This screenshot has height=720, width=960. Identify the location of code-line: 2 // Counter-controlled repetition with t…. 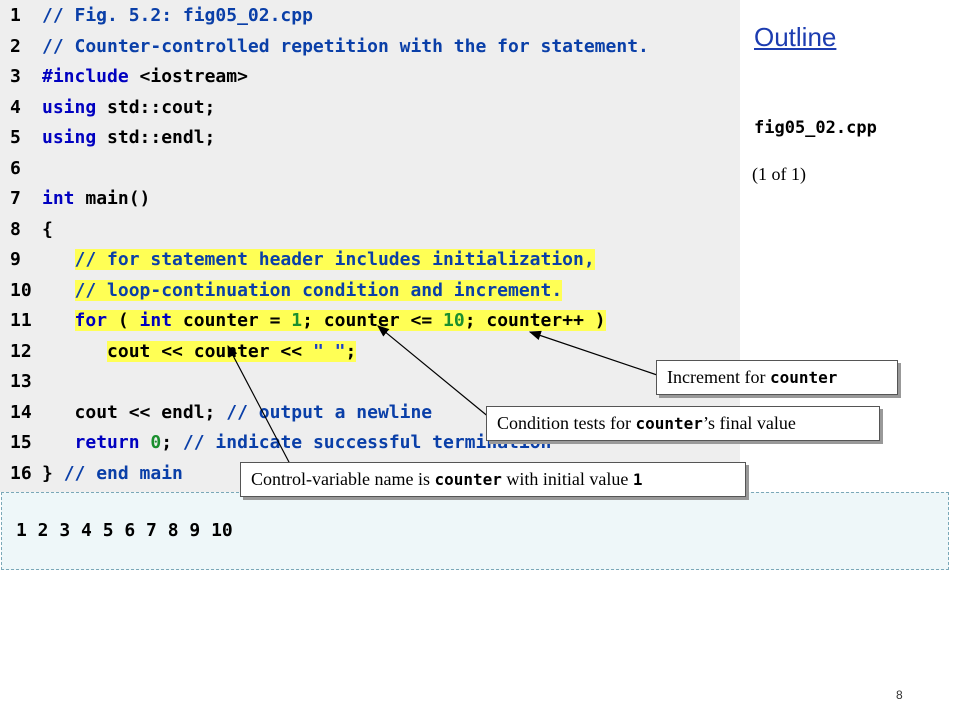
(370, 46).